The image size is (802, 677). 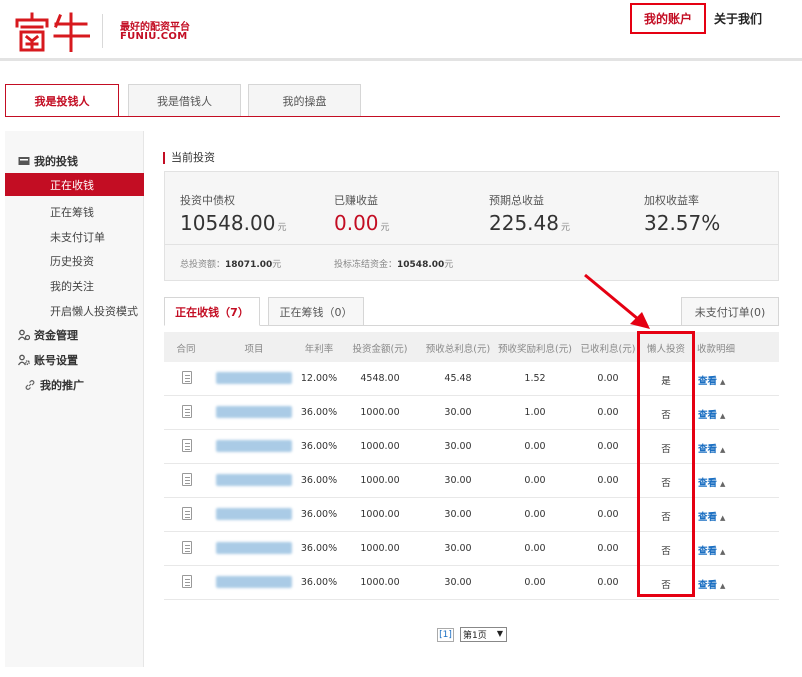 I want to click on summary-label-earned: 已赚收益, so click(x=356, y=200).